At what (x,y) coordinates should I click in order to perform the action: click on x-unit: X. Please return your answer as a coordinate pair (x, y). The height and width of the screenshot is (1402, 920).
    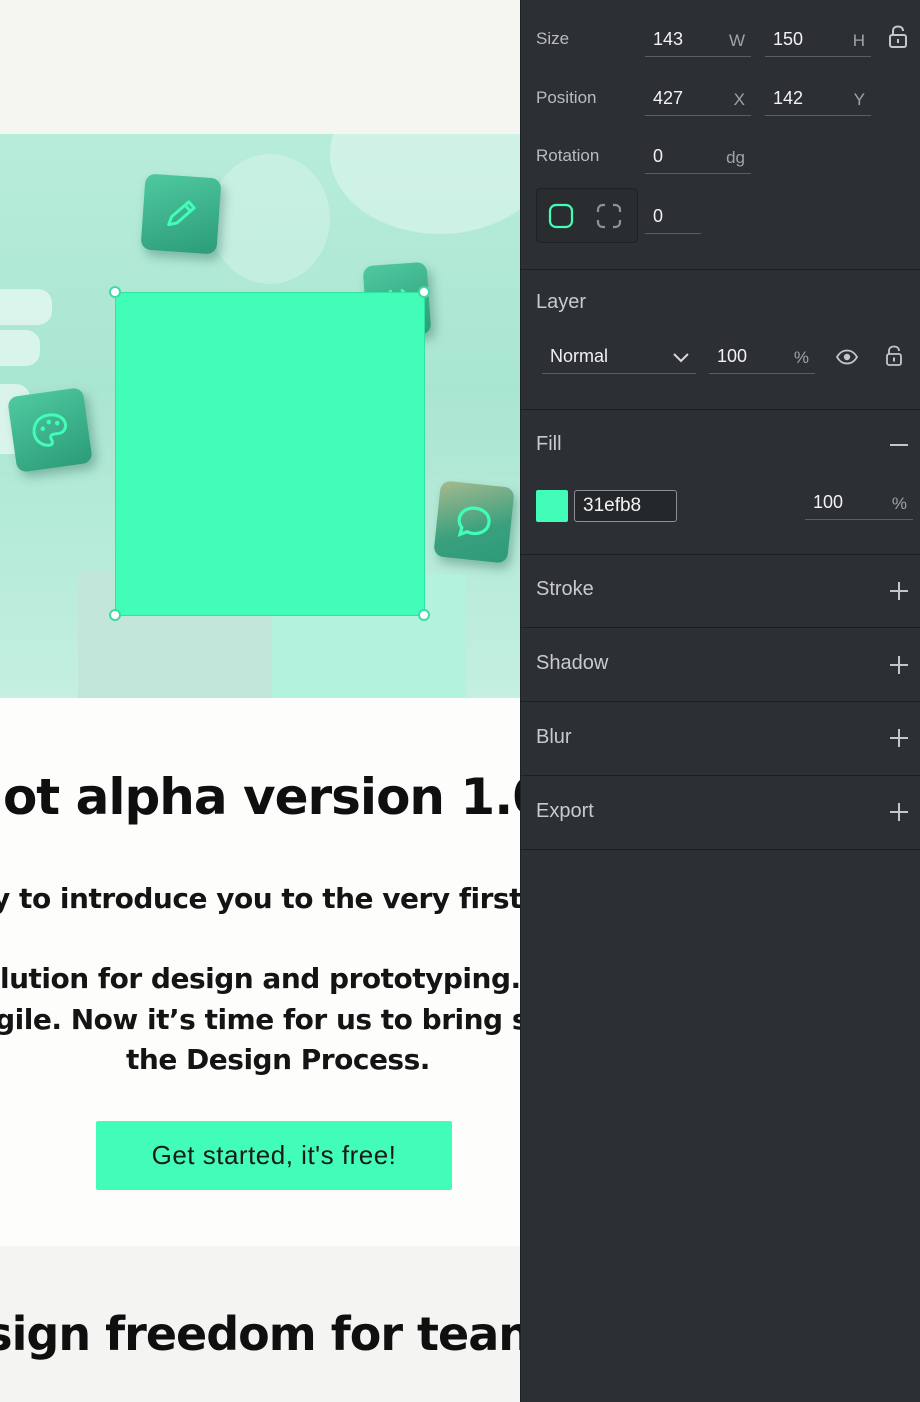
    Looking at the image, I should click on (739, 99).